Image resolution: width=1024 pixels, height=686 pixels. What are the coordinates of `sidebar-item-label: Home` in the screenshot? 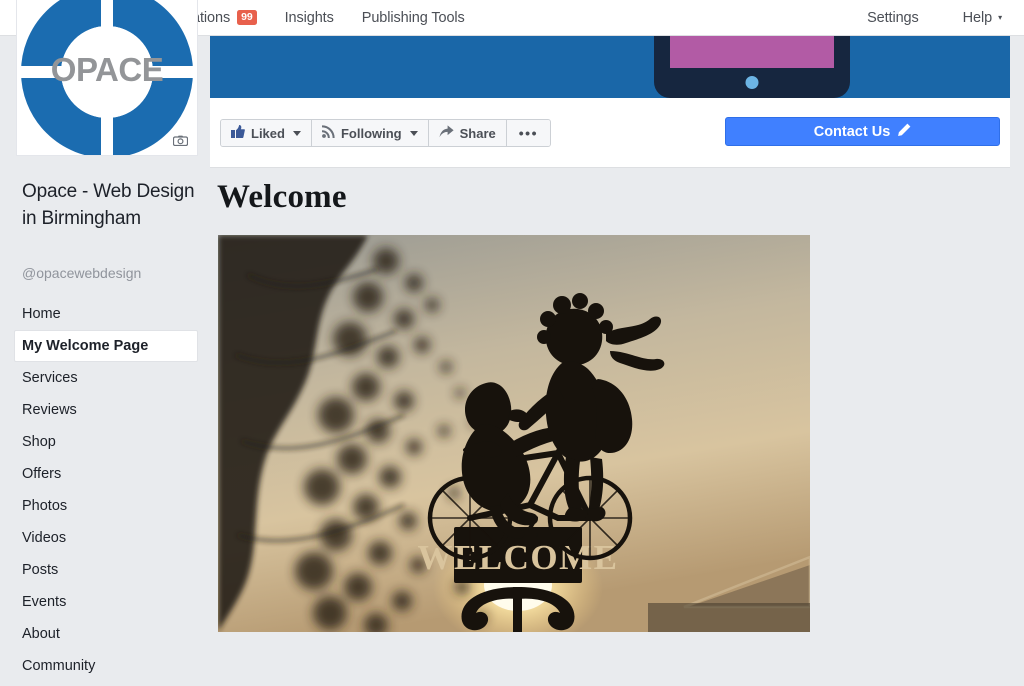 It's located at (41, 314).